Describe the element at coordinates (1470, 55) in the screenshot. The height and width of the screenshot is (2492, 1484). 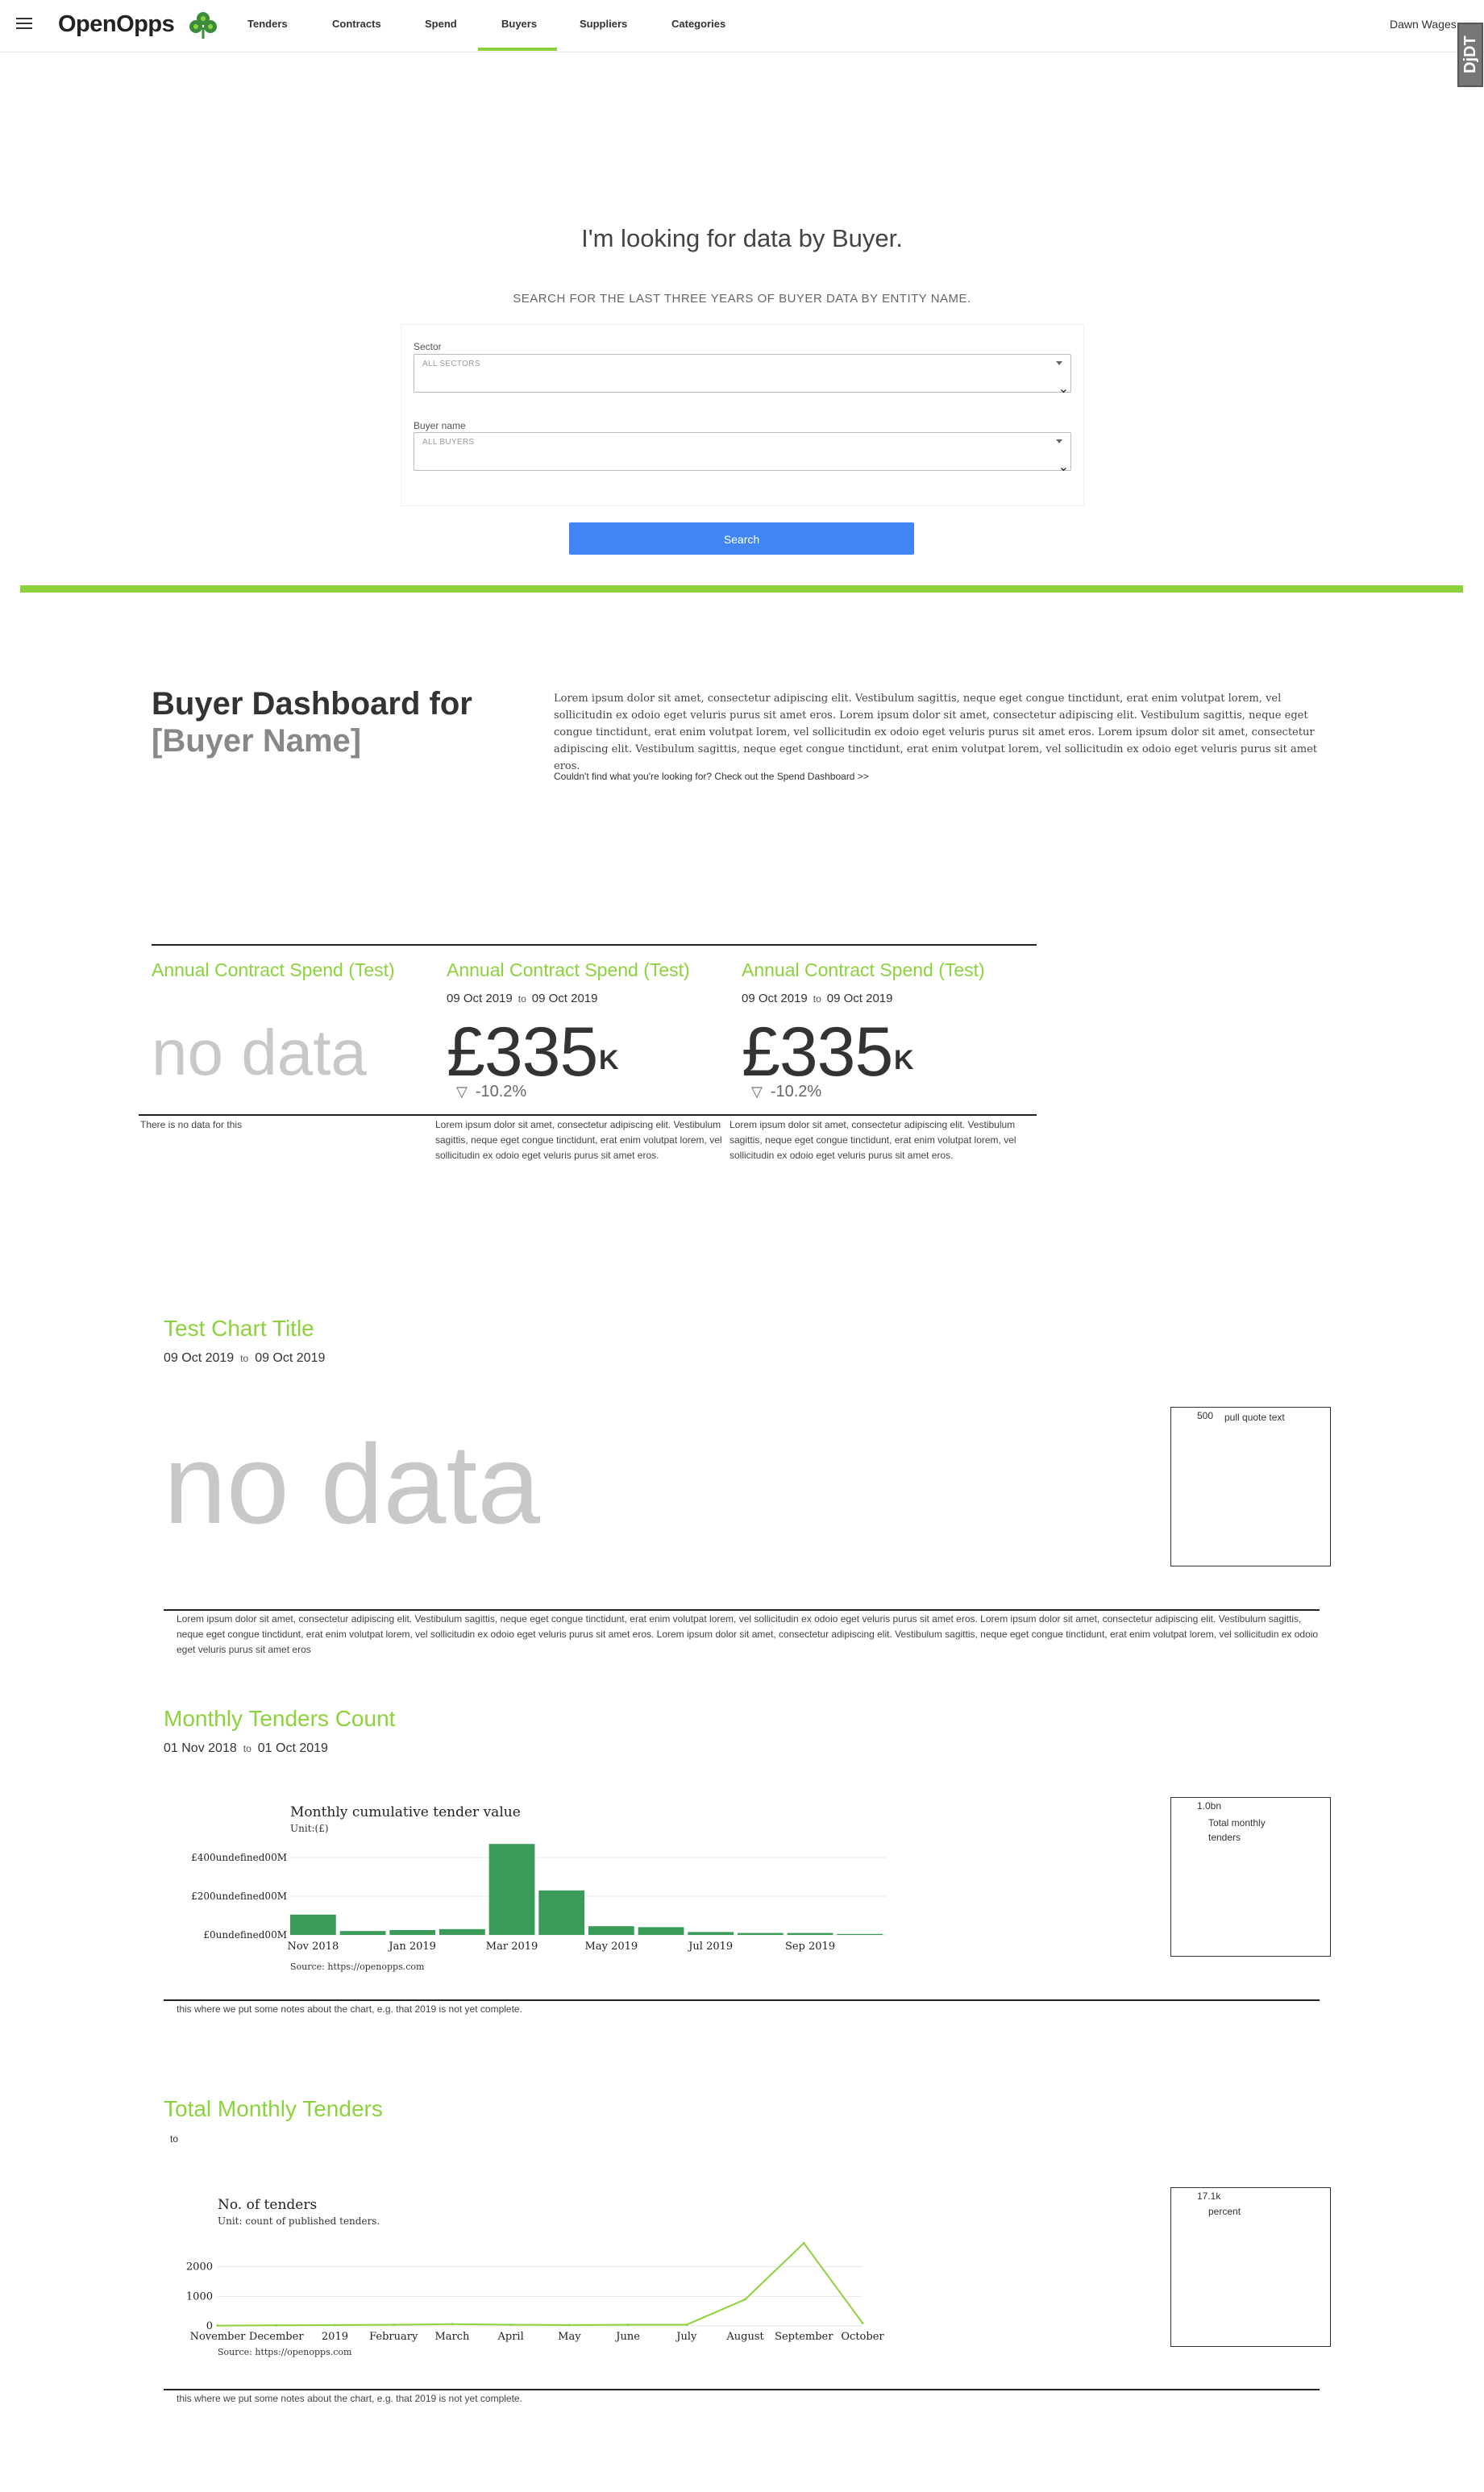
I see `debug-toolbar-handle: DjDT` at that location.